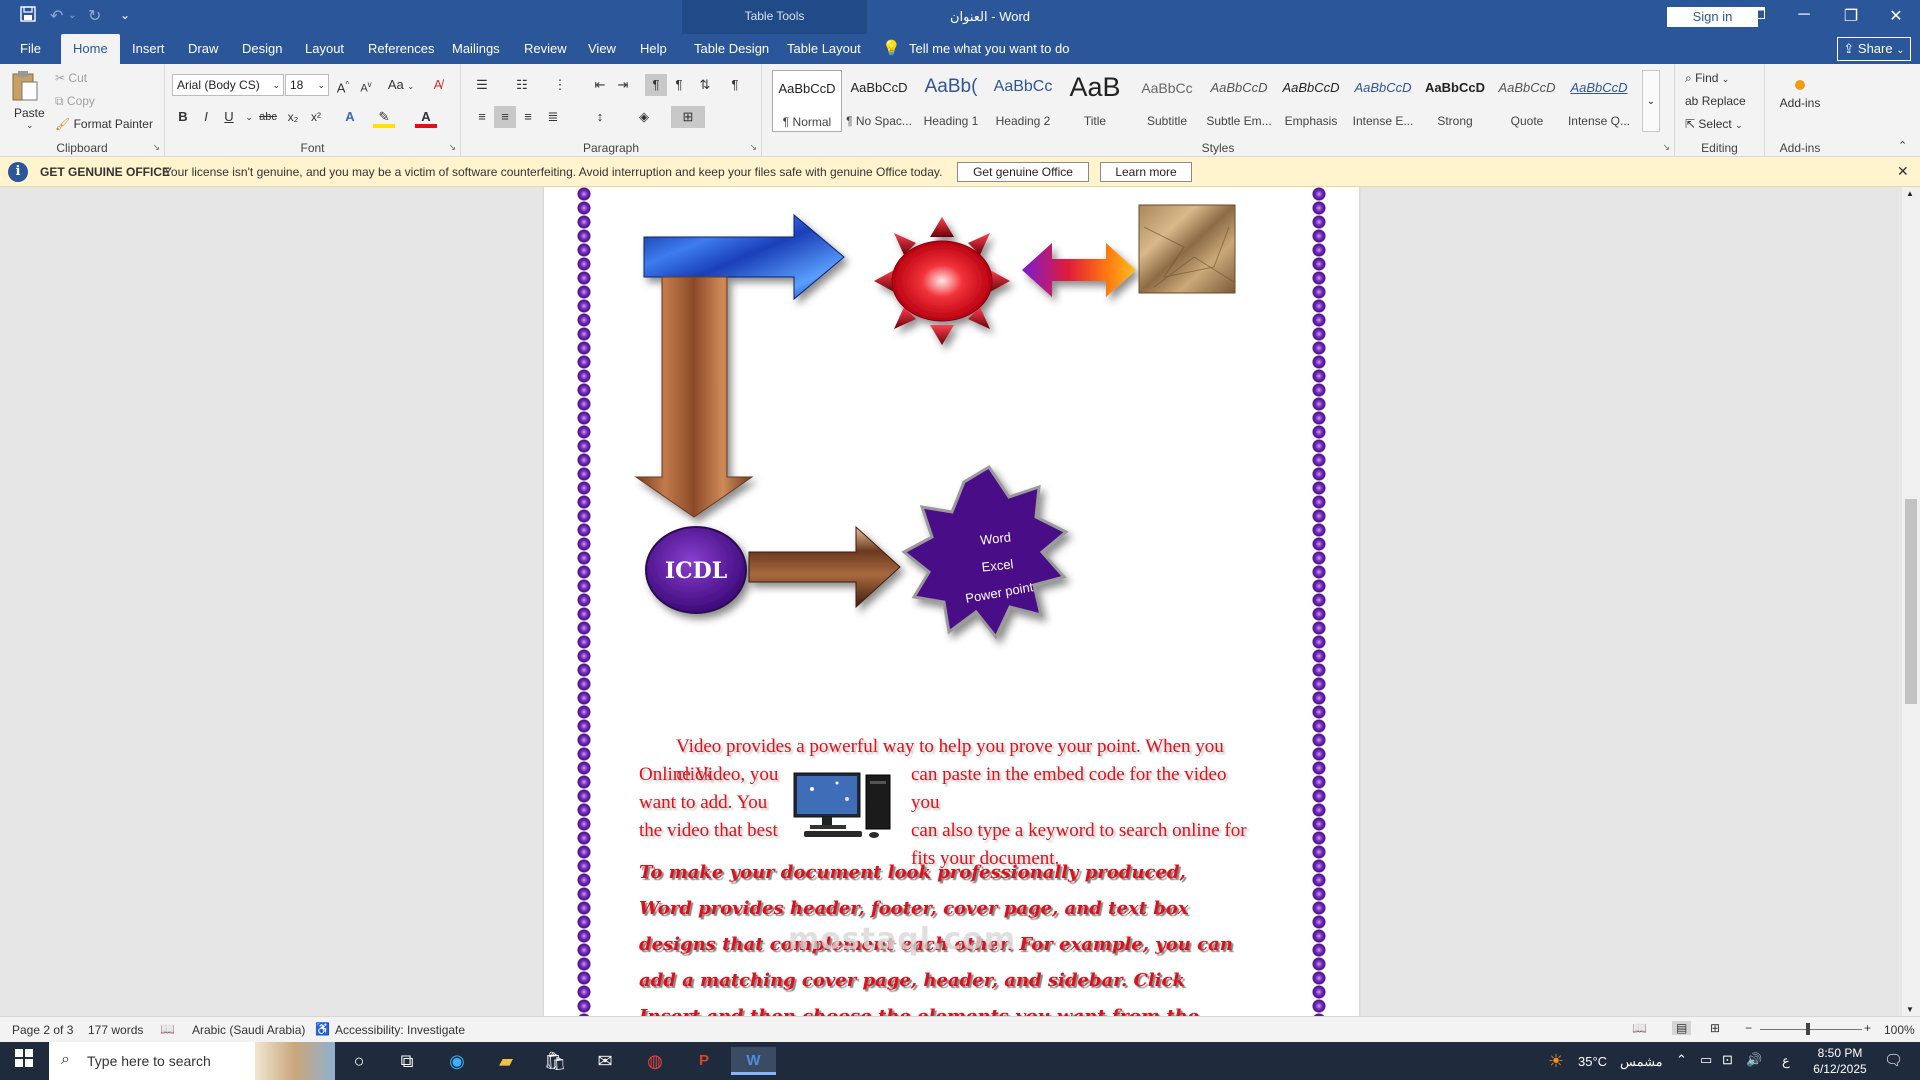  Describe the element at coordinates (1910, 1009) in the screenshot. I see `scroll-down-icon: ▼` at that location.